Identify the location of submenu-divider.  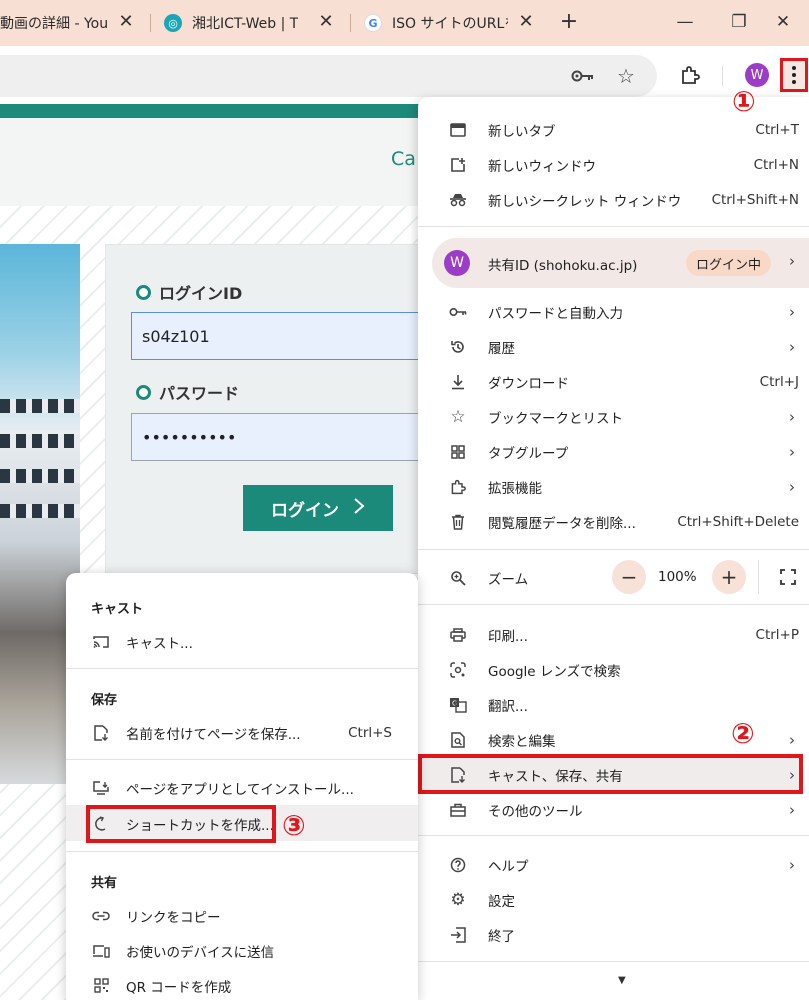
(242, 851).